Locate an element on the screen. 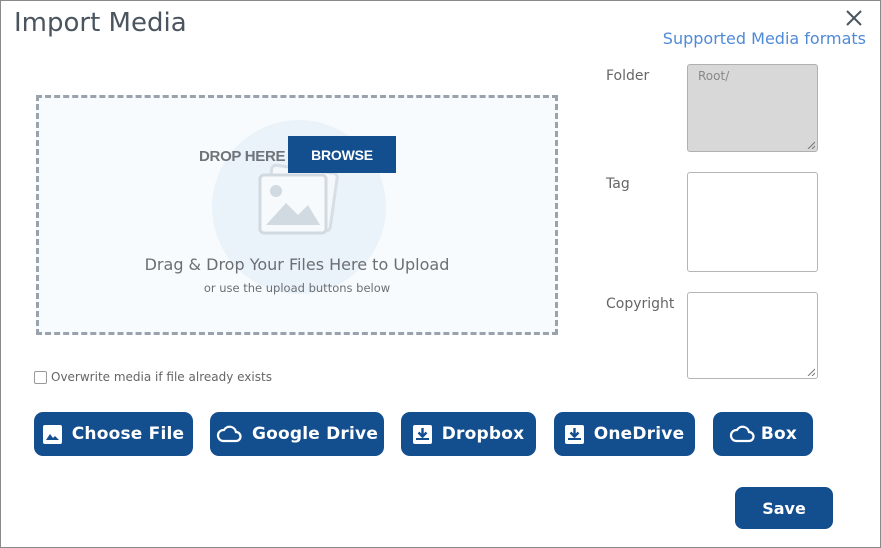  folder-label: Folder is located at coordinates (628, 76).